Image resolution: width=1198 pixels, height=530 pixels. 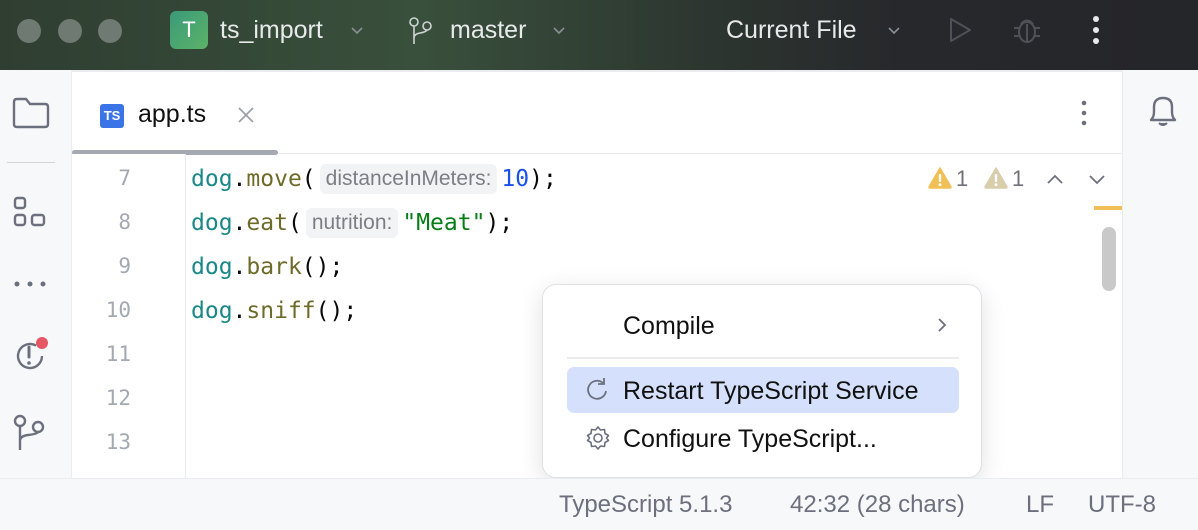 I want to click on gear-icon, so click(x=598, y=438).